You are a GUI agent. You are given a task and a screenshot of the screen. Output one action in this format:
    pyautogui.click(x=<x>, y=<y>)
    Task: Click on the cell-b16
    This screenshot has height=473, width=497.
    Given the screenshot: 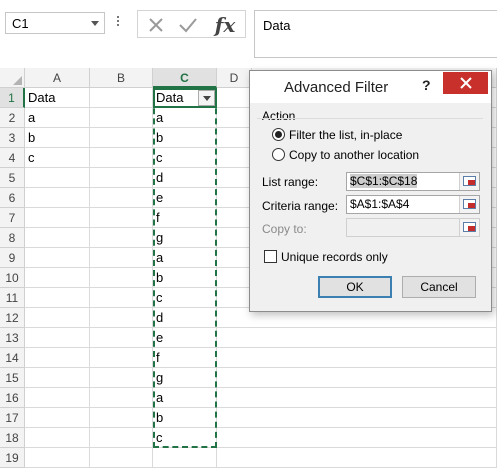 What is the action you would take?
    pyautogui.click(x=121, y=398)
    